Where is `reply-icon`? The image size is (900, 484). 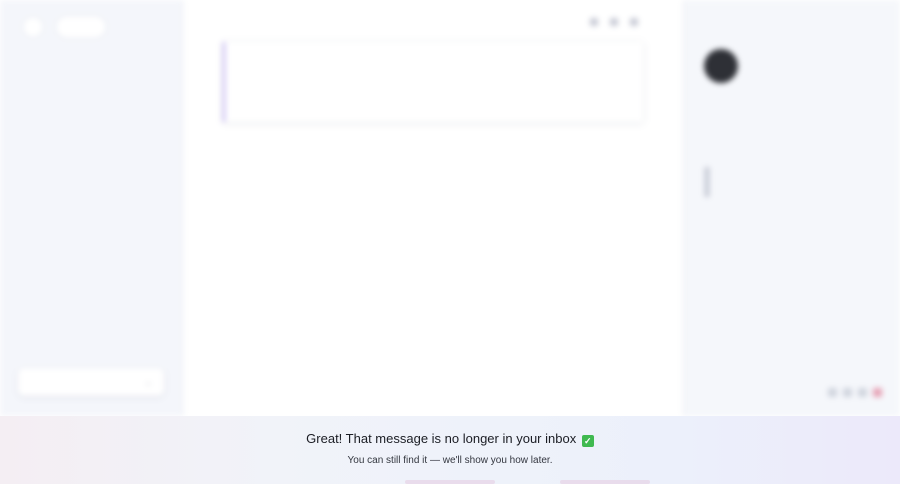
reply-icon is located at coordinates (594, 22).